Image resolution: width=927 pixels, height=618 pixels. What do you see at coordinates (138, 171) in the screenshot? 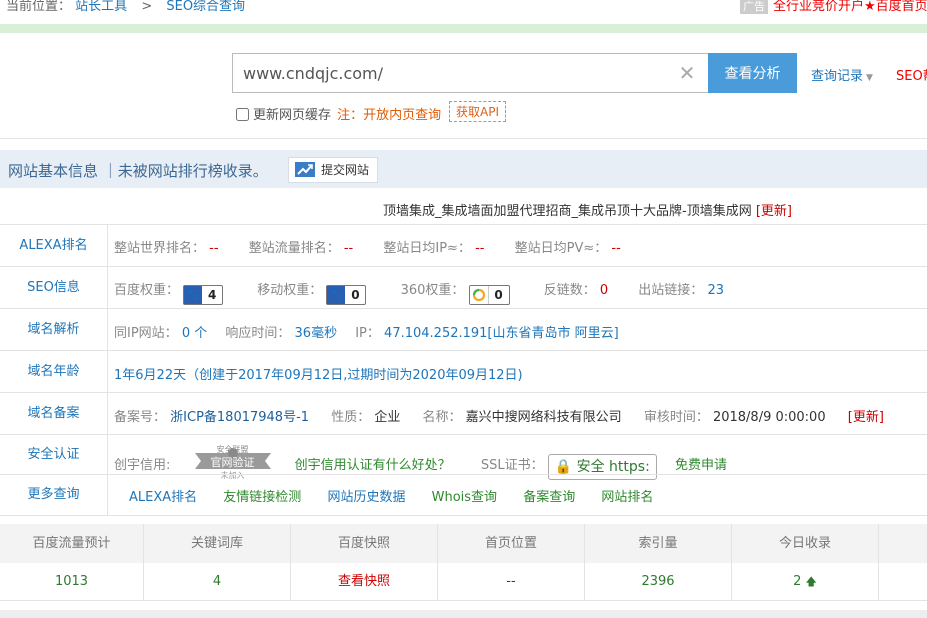
I see `info-title: 网站基本信息 ｜未被网站排行榜收录。` at bounding box center [138, 171].